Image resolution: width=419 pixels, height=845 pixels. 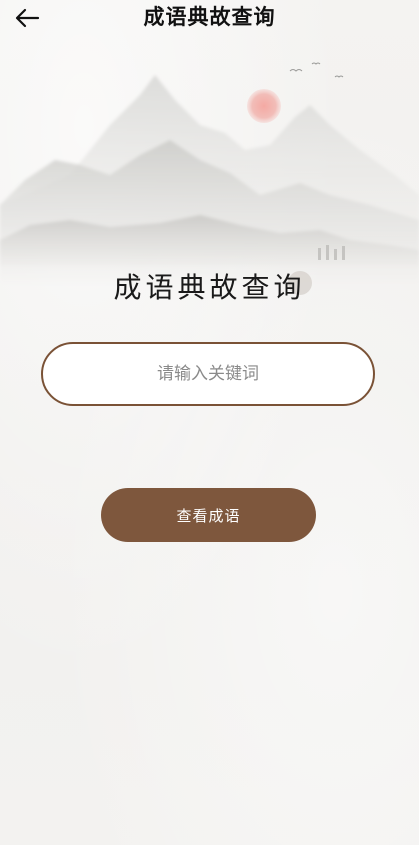 I want to click on view-idiom-button-label: 查看成语, so click(x=208, y=515).